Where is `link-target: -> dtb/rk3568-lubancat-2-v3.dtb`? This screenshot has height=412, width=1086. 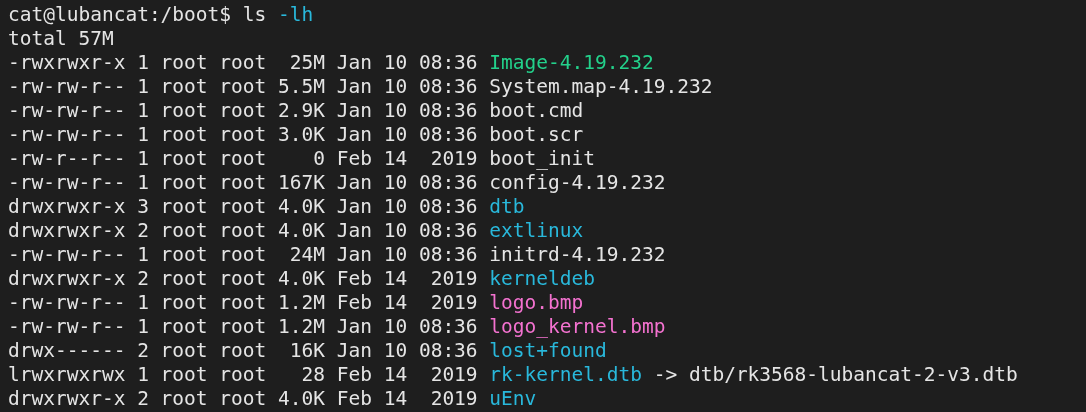 link-target: -> dtb/rk3568-lubancat-2-v3.dtb is located at coordinates (835, 374).